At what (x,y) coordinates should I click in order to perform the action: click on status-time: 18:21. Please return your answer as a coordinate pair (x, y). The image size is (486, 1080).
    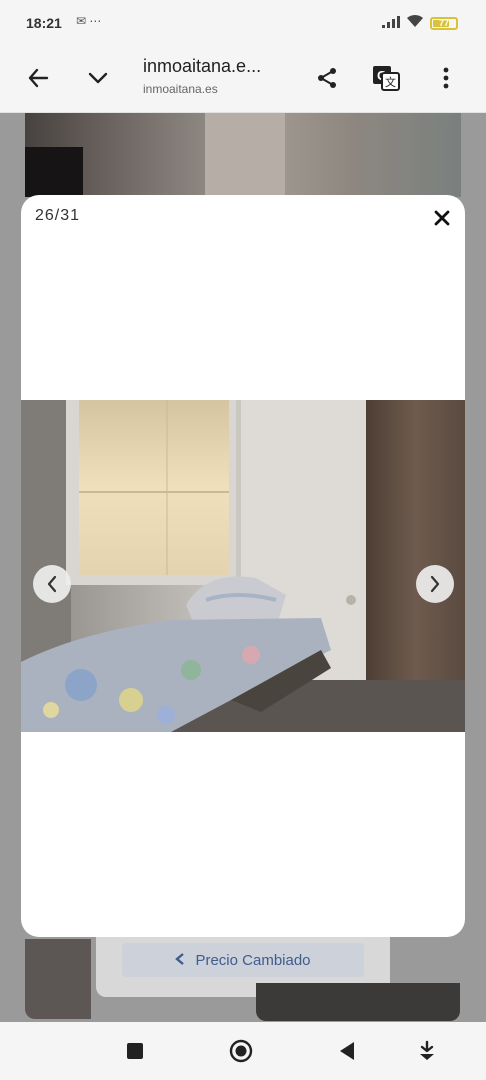
    Looking at the image, I should click on (44, 23).